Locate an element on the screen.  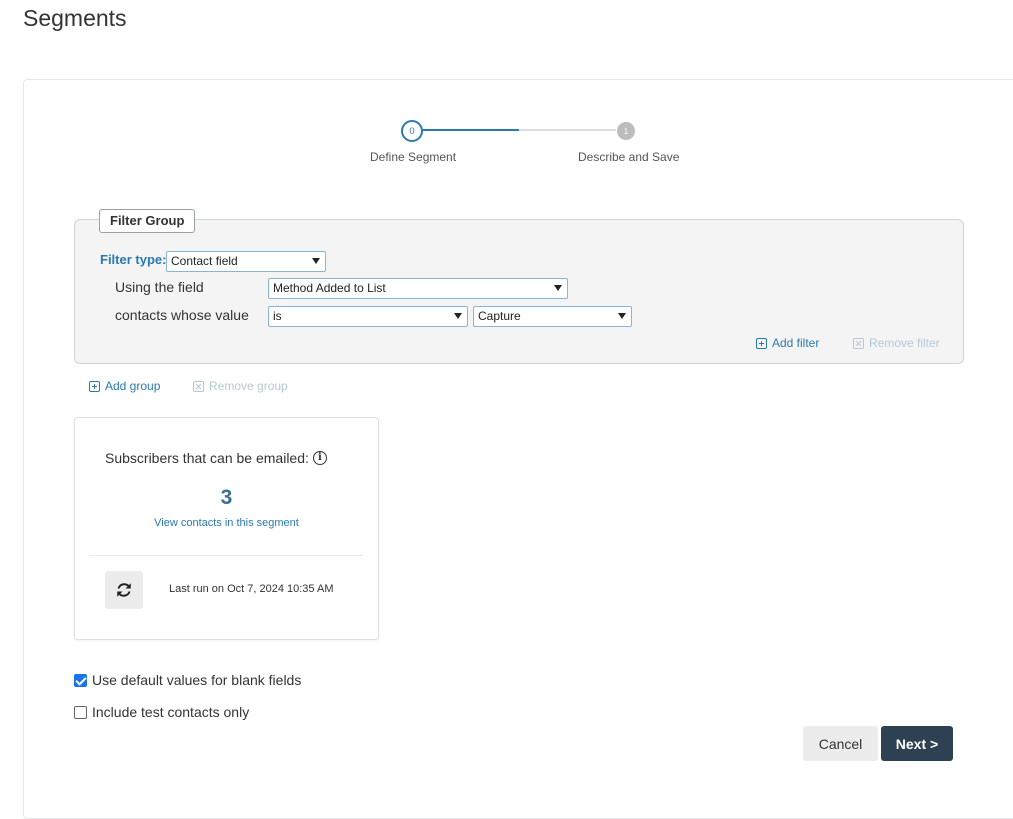
filter-type-select: Contact field is located at coordinates (246, 261).